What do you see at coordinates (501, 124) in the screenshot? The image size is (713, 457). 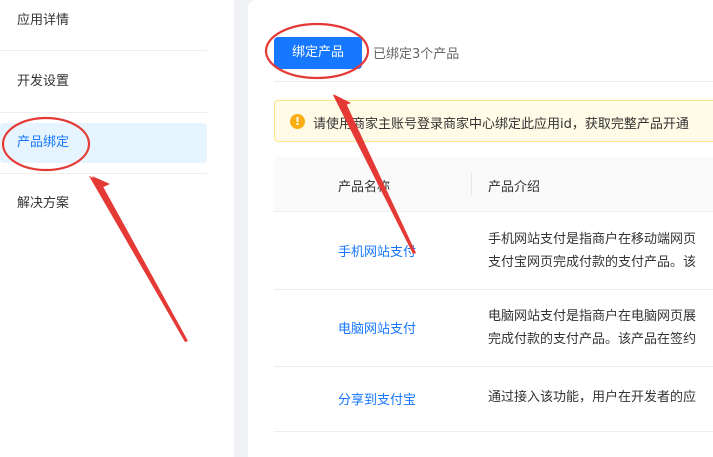 I see `notice-text: 请使用商家主账号登录商家中心绑定此应用id，获取完整产品开通` at bounding box center [501, 124].